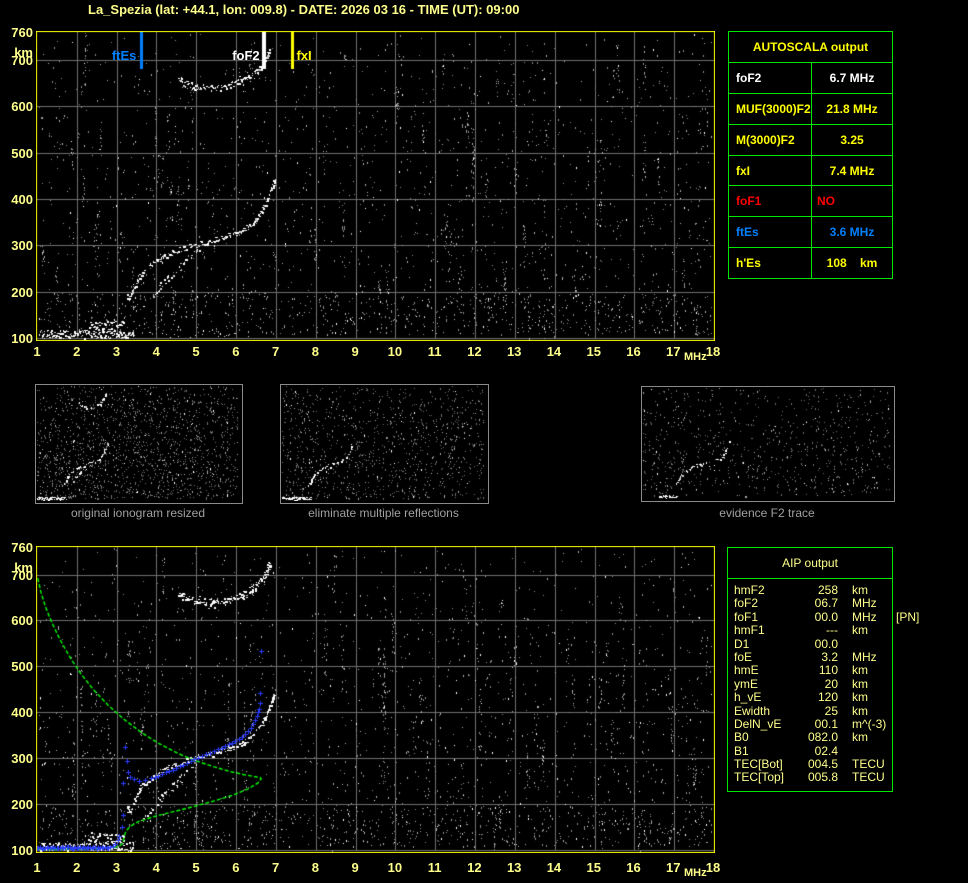  What do you see at coordinates (749, 590) in the screenshot?
I see `aip-name: hmF2` at bounding box center [749, 590].